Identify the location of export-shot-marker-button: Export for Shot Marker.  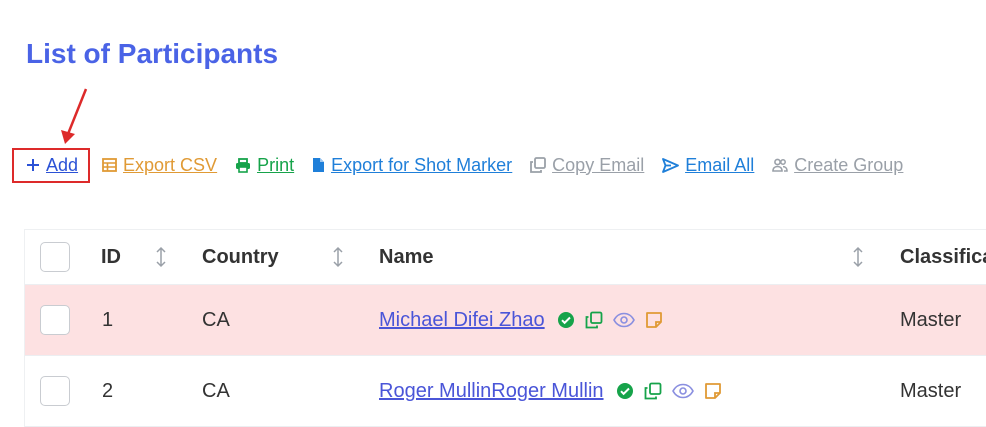
(412, 165).